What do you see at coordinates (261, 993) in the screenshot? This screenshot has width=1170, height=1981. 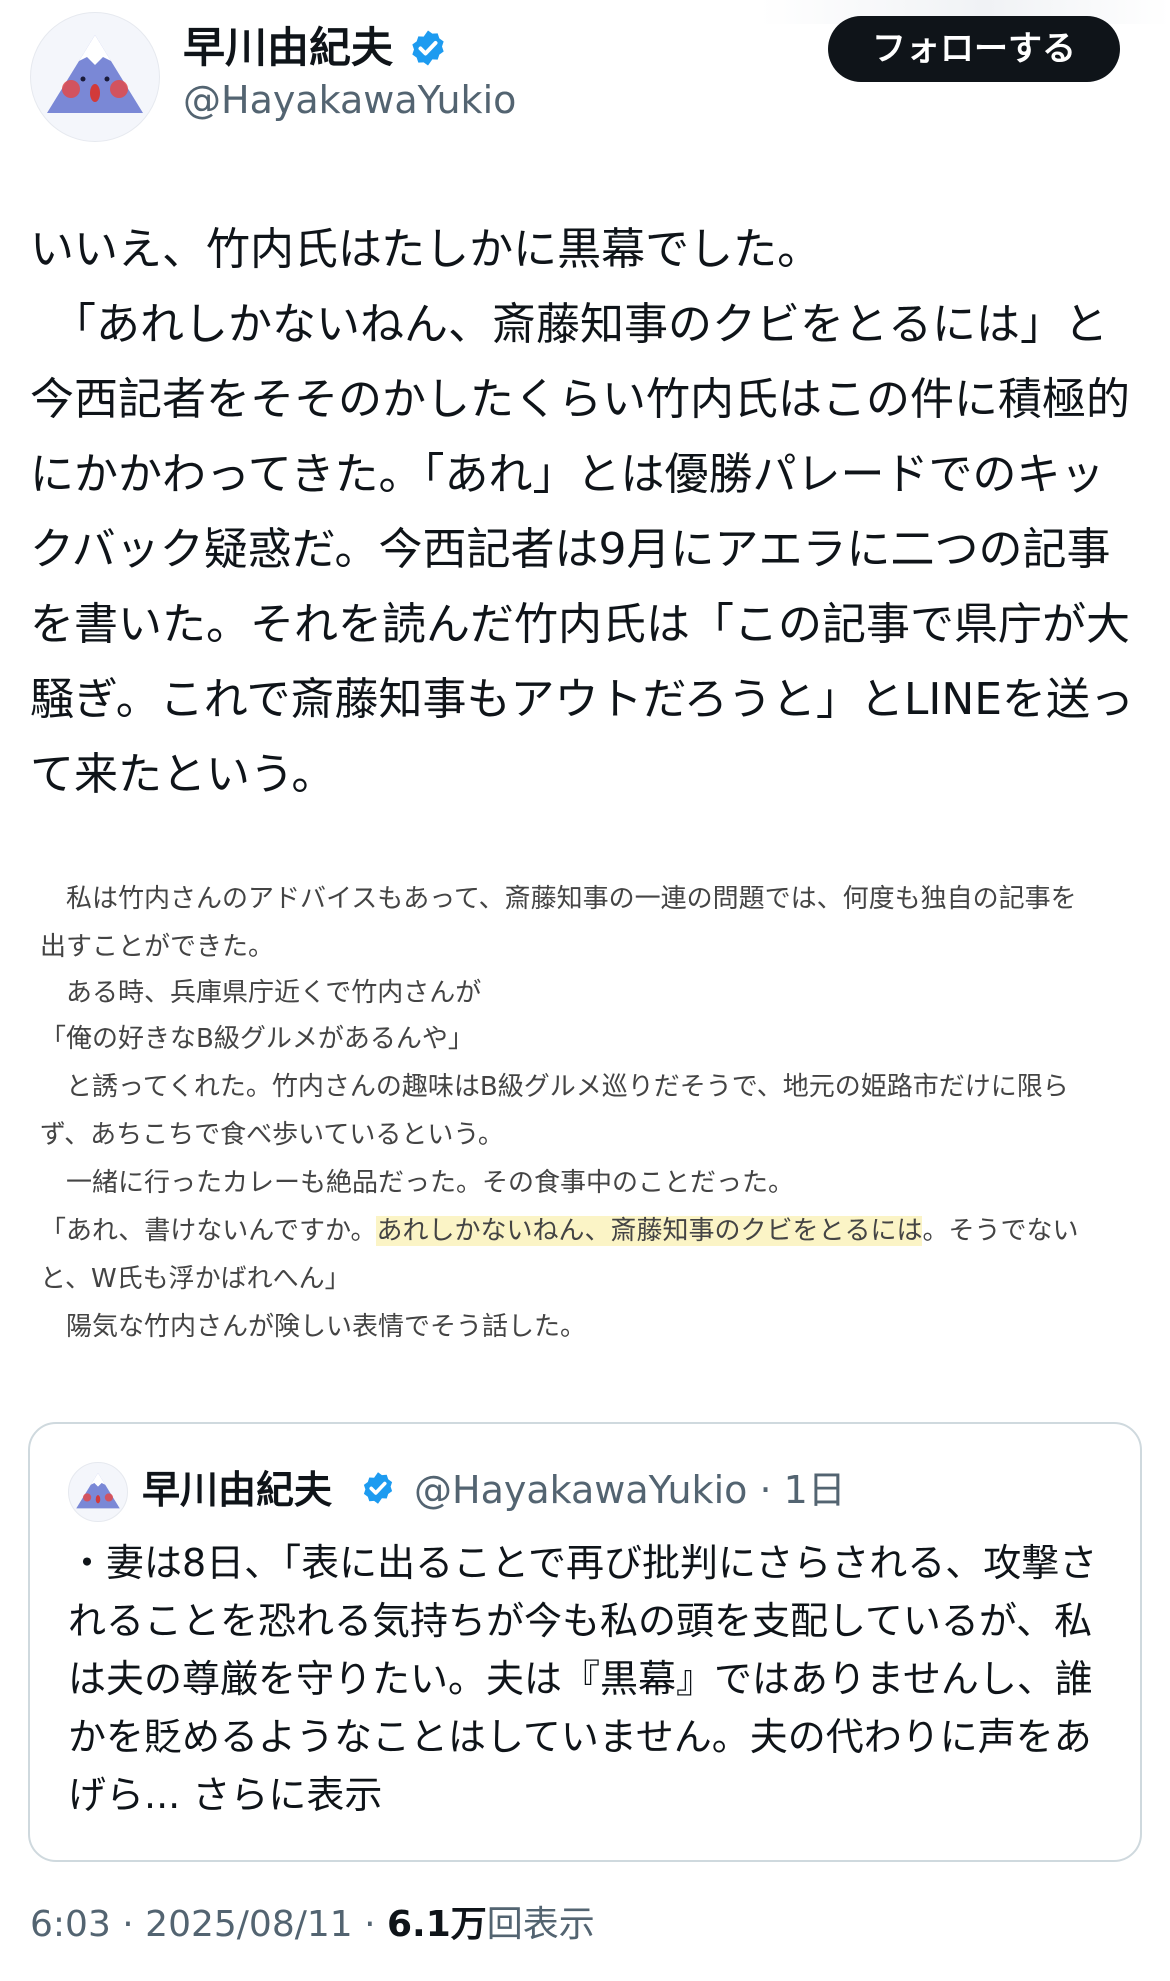 I see `clip-line: ある時、兵庫県庁近くで竹内さんが` at bounding box center [261, 993].